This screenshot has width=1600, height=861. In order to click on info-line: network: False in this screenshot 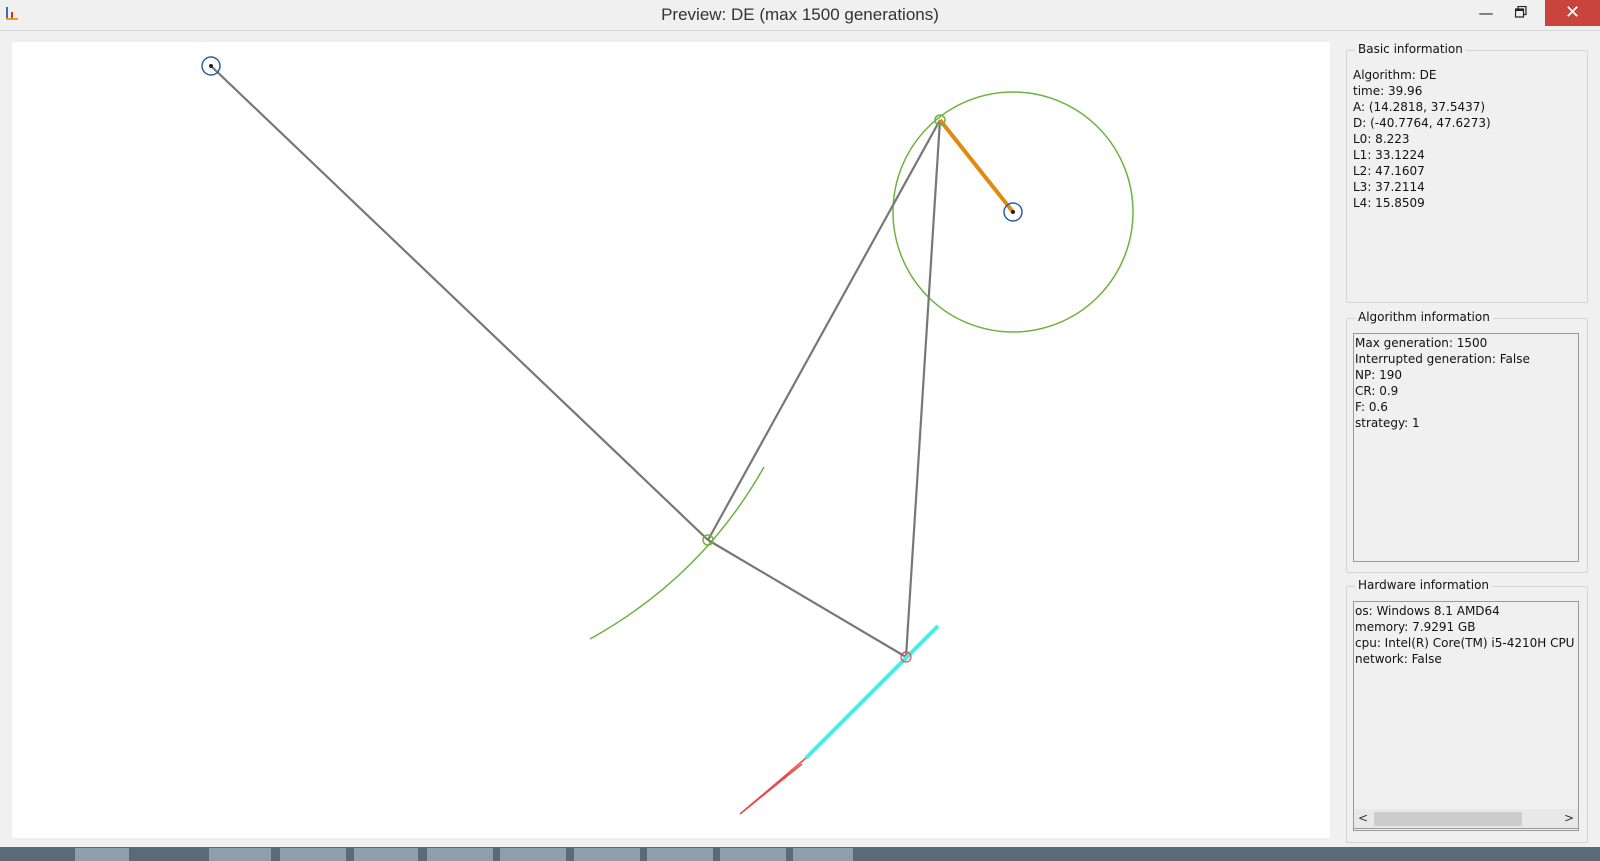, I will do `click(1398, 659)`.